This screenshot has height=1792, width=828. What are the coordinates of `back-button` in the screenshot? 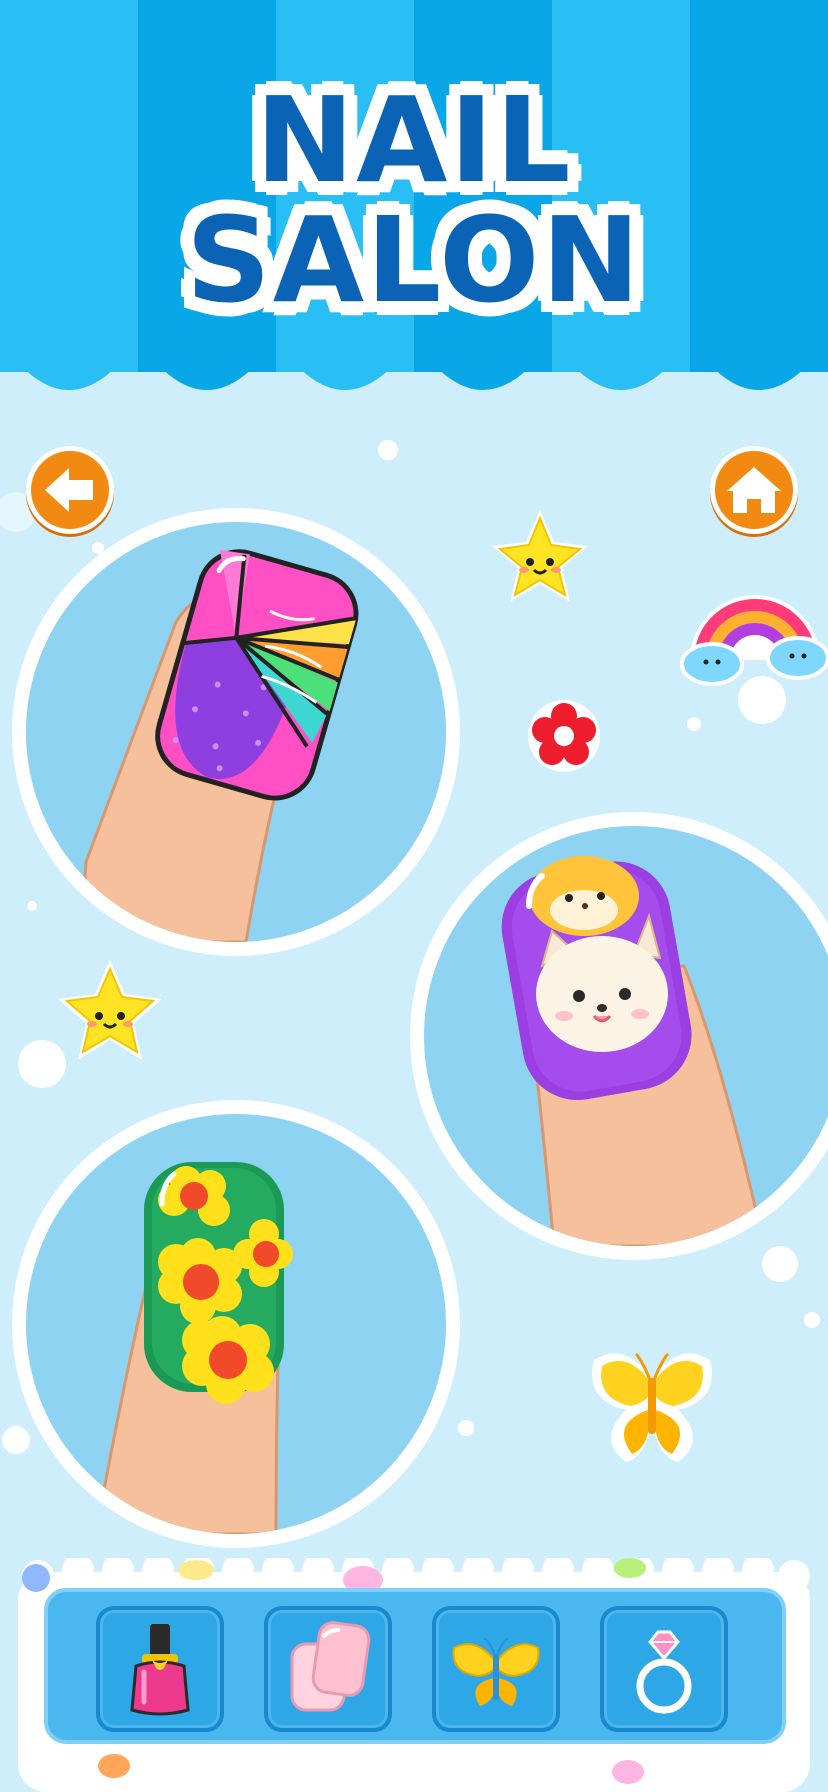 It's located at (70, 490).